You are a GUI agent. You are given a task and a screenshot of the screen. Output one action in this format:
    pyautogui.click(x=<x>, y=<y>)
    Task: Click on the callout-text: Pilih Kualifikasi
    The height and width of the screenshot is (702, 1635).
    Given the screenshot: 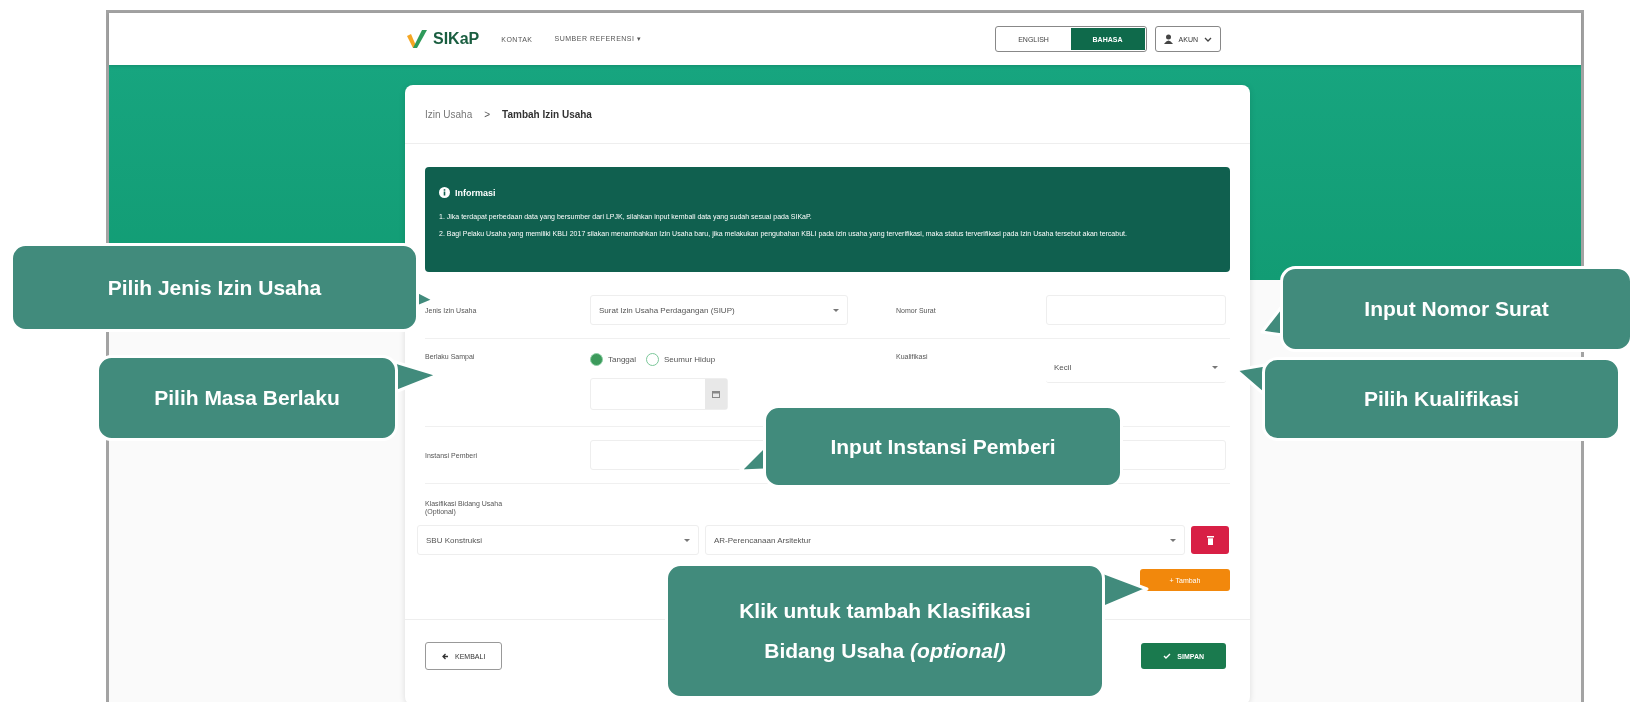 What is the action you would take?
    pyautogui.click(x=1441, y=399)
    